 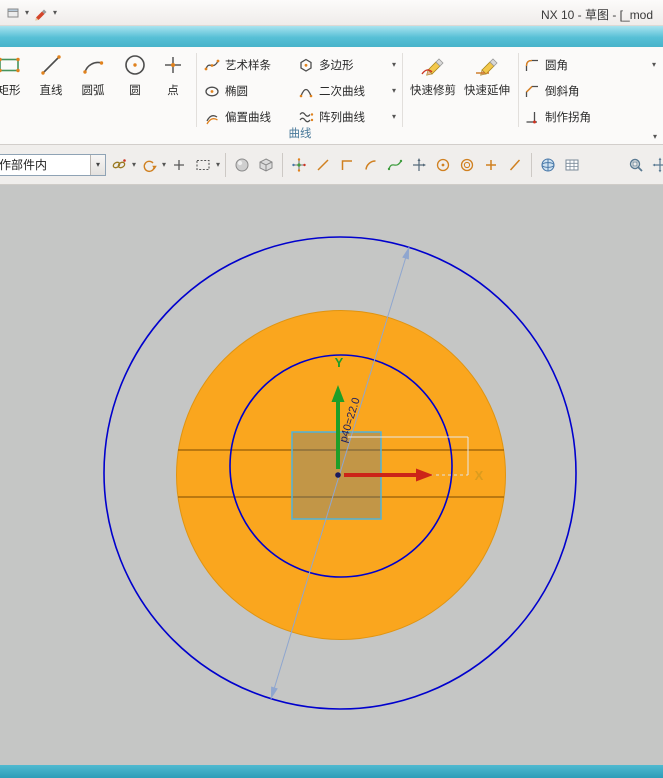 I want to click on quick-extend-icon, so click(x=487, y=65).